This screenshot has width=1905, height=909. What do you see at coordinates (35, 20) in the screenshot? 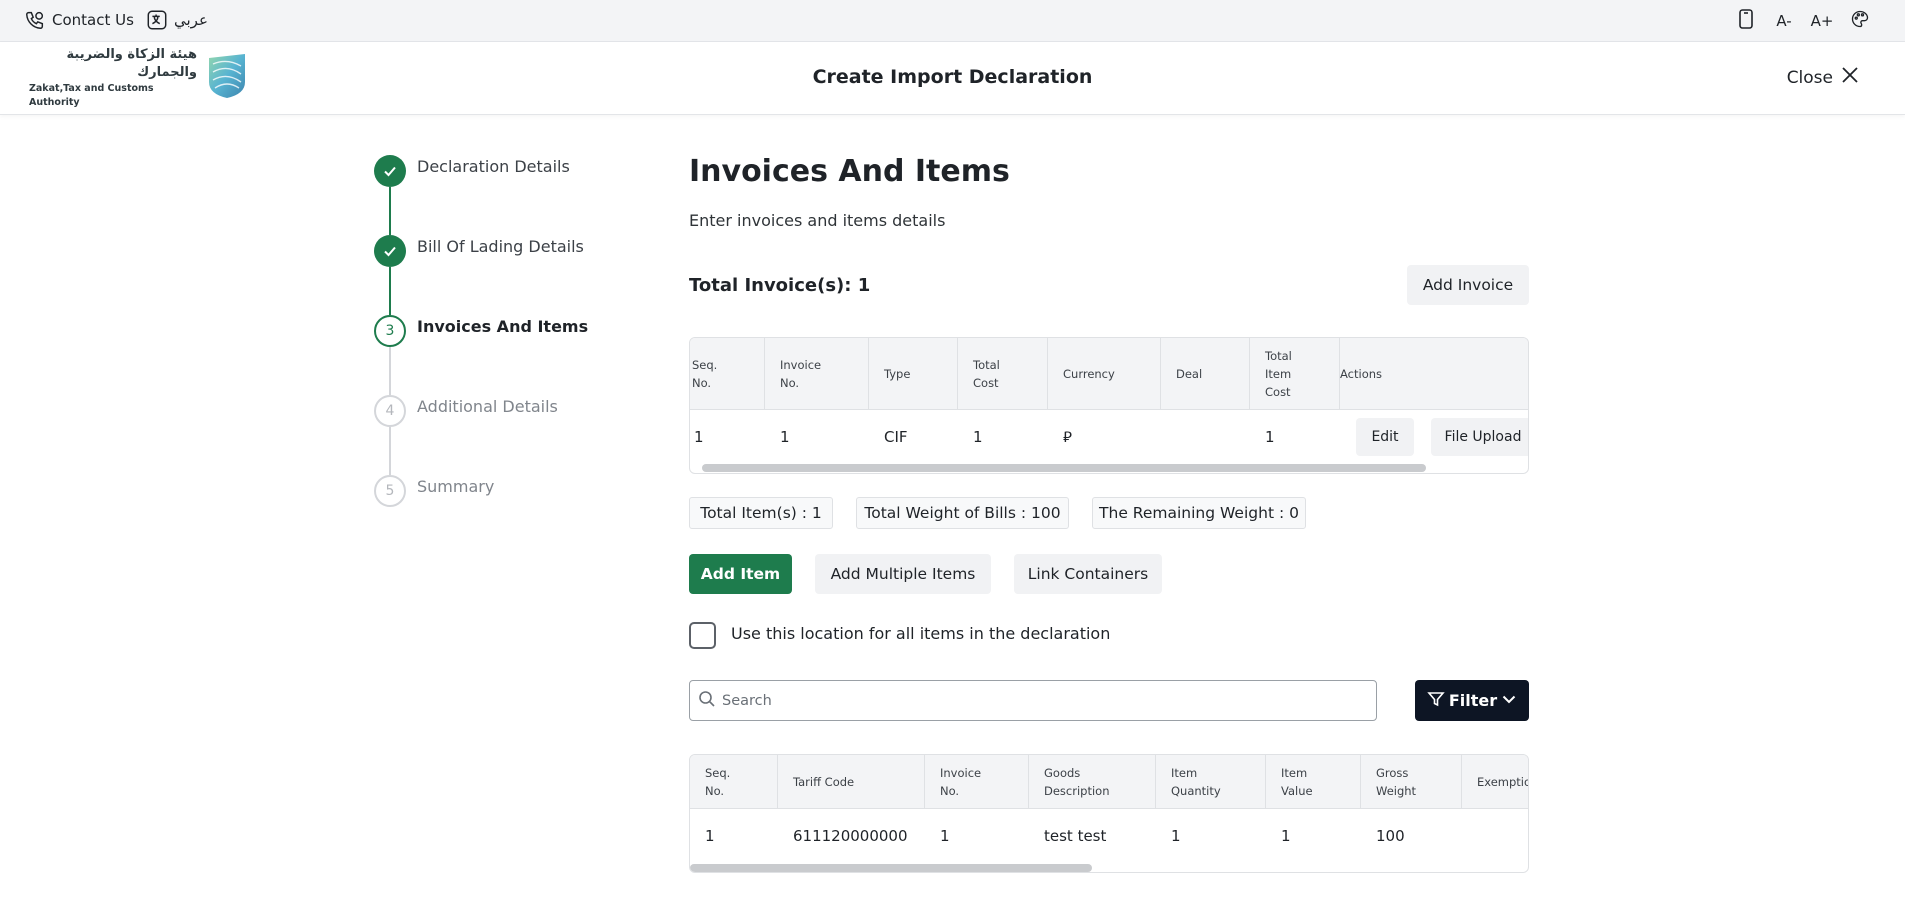
I see `contact-phone-icon` at bounding box center [35, 20].